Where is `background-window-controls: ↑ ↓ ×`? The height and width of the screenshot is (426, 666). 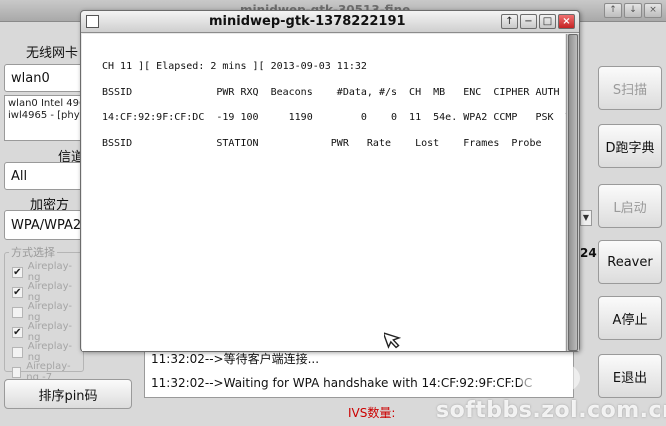
background-window-controls: ↑ ↓ × is located at coordinates (633, 10).